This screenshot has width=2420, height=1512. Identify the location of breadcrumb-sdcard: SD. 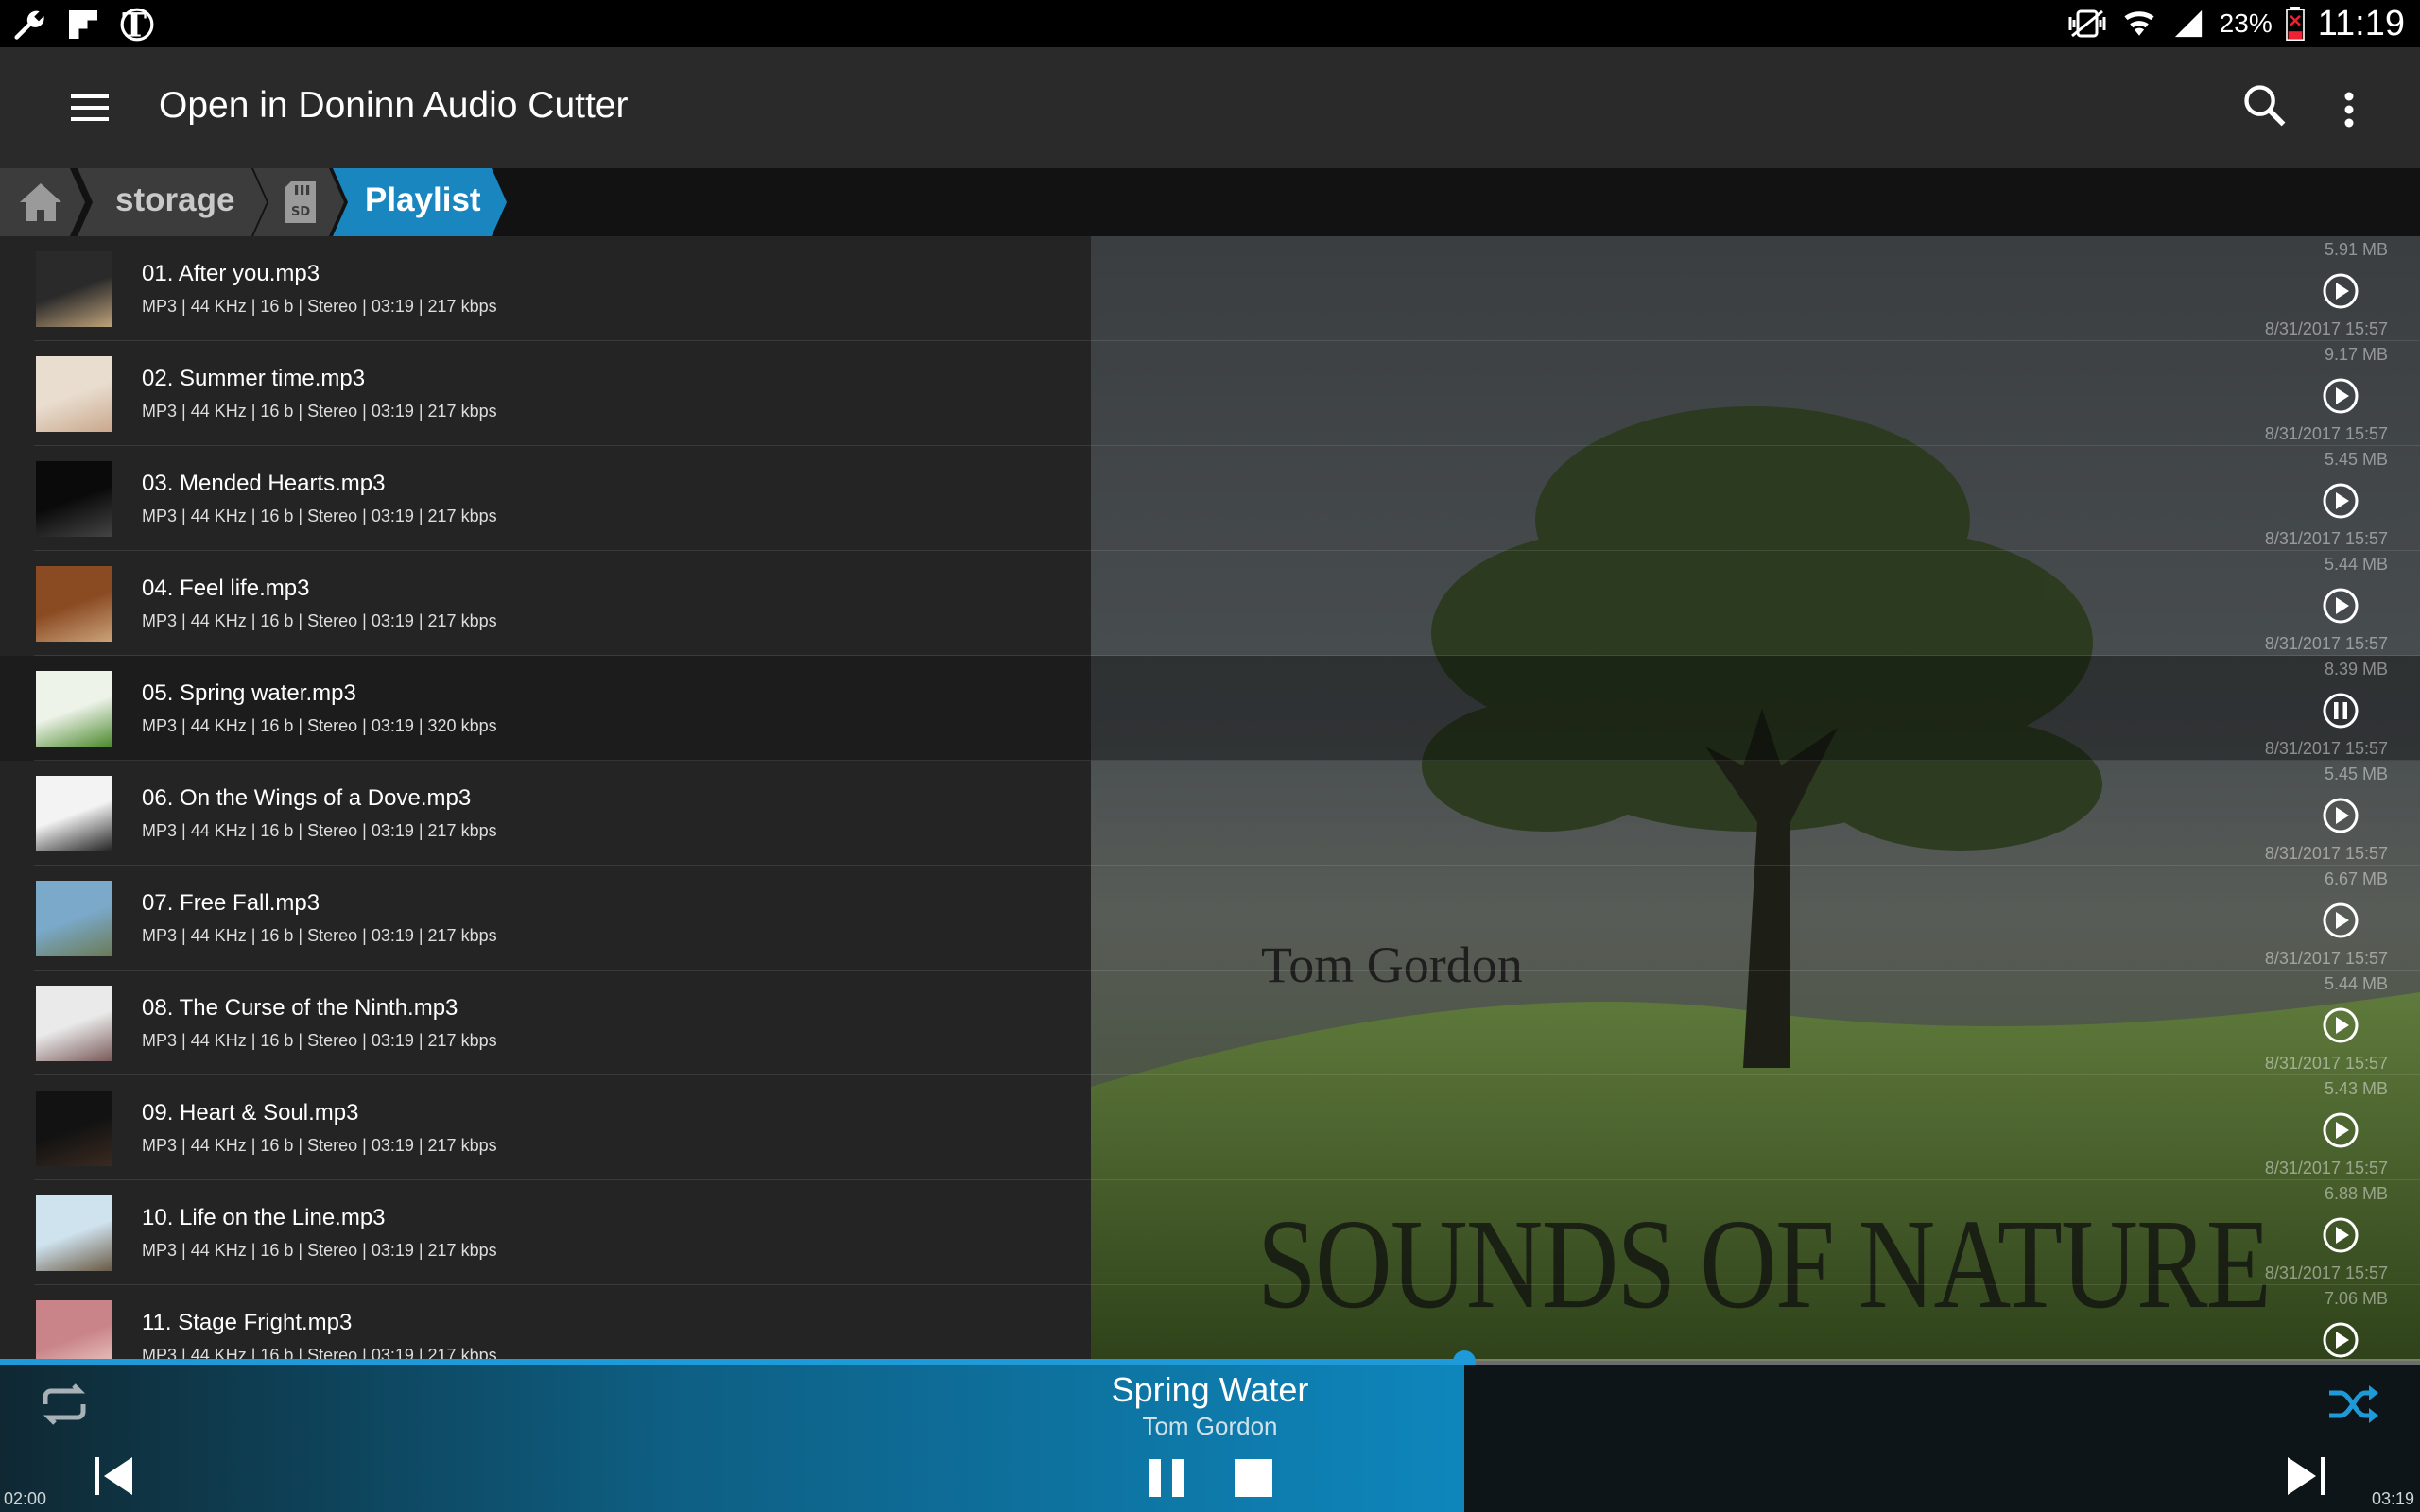
(298, 202).